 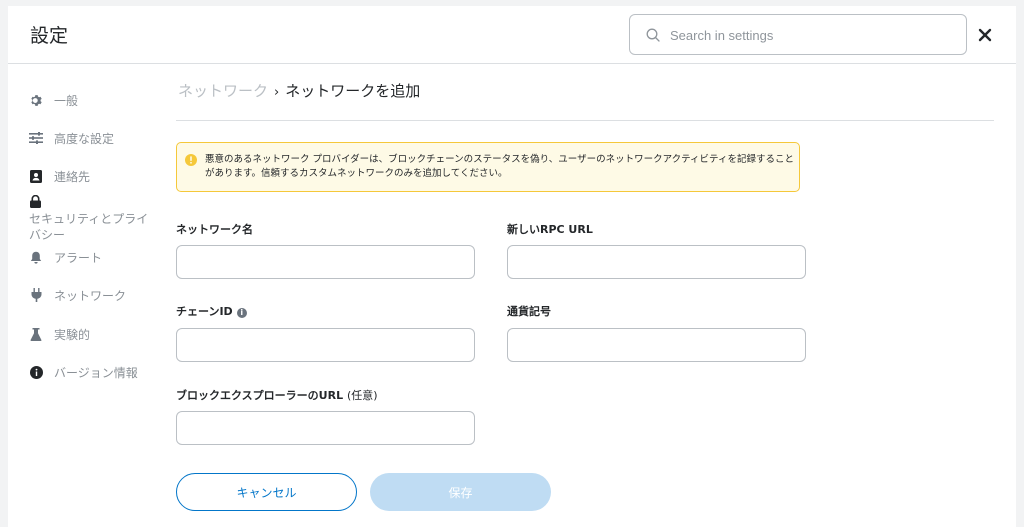 What do you see at coordinates (66, 101) in the screenshot?
I see `sidebar-item-label: 一般` at bounding box center [66, 101].